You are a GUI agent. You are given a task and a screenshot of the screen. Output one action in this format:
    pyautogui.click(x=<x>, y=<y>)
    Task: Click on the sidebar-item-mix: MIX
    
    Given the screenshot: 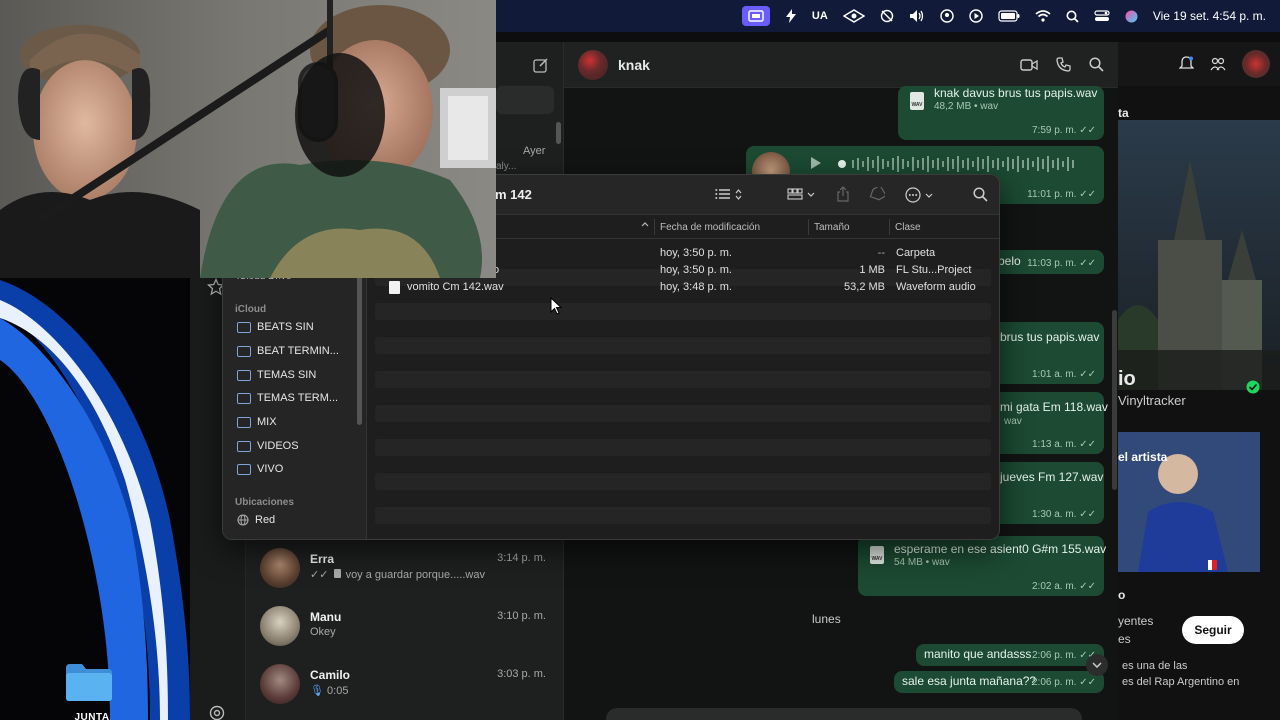 What is the action you would take?
    pyautogui.click(x=257, y=422)
    